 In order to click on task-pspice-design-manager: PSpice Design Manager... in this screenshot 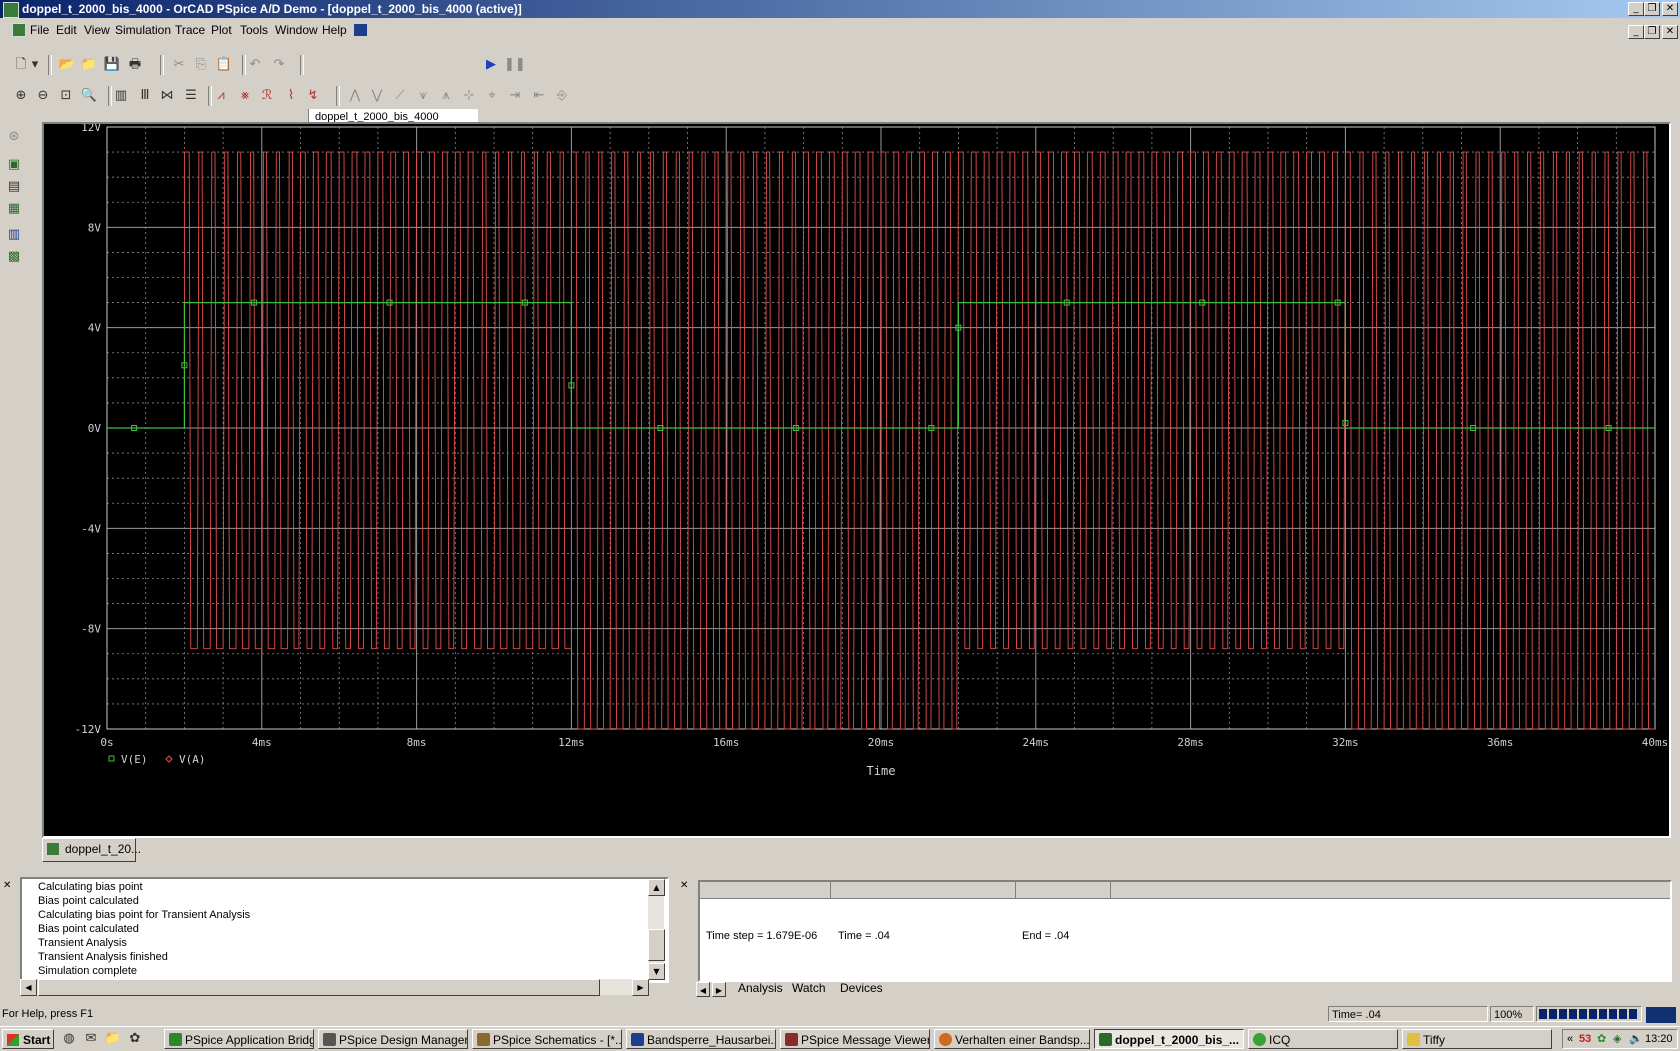, I will do `click(393, 1039)`.